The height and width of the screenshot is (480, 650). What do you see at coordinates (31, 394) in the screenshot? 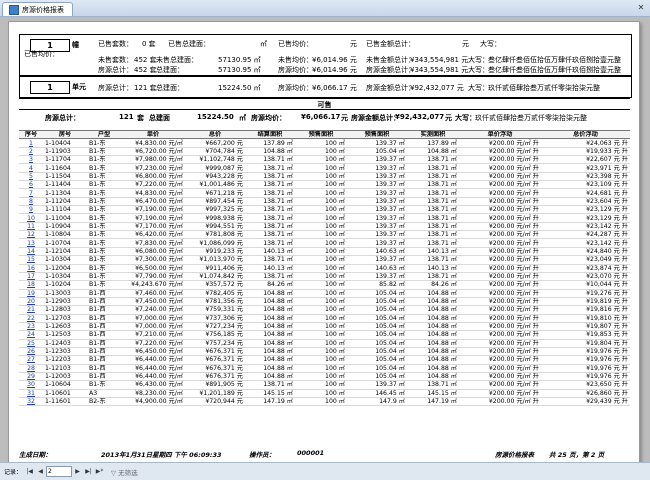
I see `row-index-link: 31` at bounding box center [31, 394].